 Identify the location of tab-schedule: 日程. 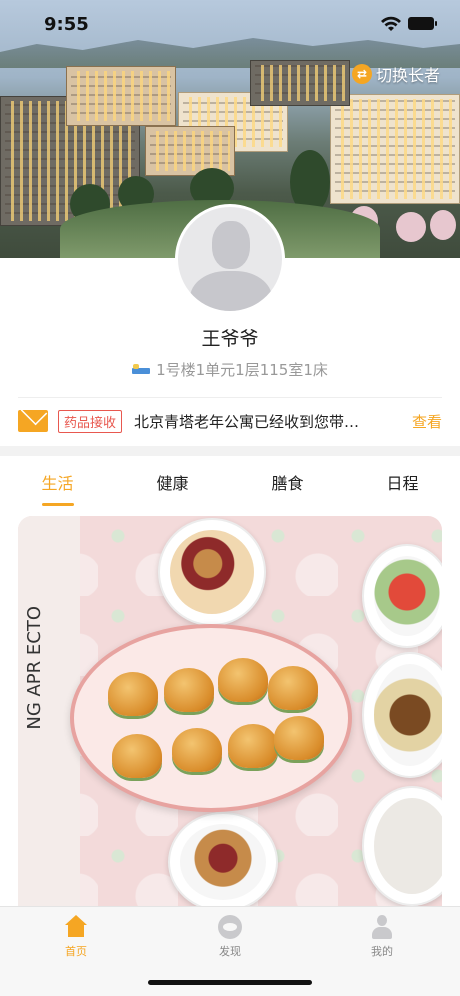
(402, 482).